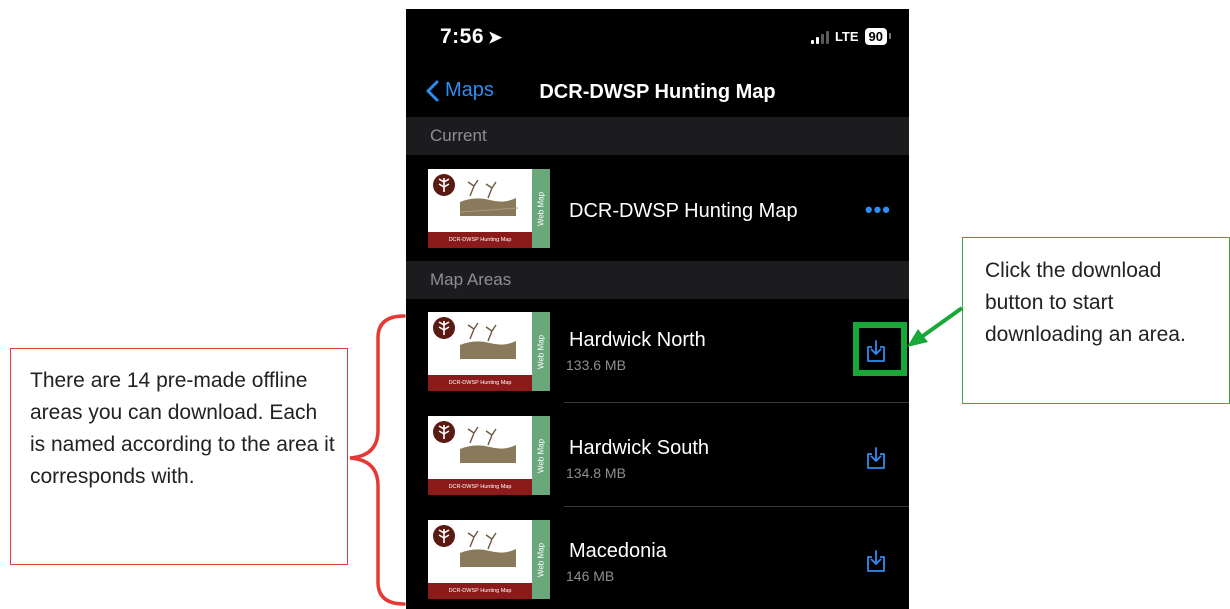 Image resolution: width=1230 pixels, height=609 pixels. What do you see at coordinates (941, 323) in the screenshot?
I see `arrow-line` at bounding box center [941, 323].